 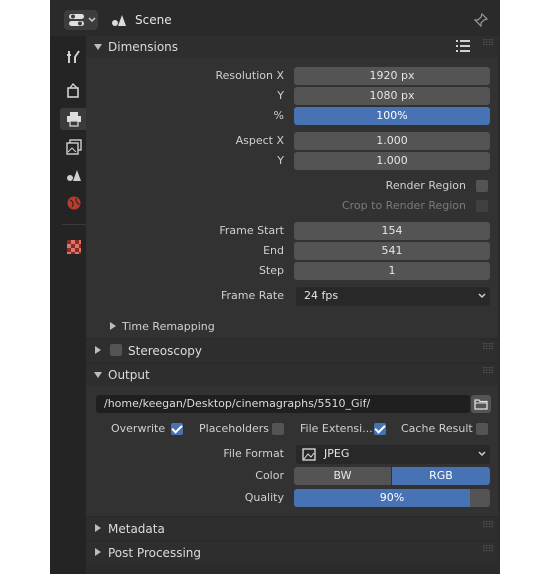 I want to click on dimensions-title: Dimensions, so click(x=143, y=47).